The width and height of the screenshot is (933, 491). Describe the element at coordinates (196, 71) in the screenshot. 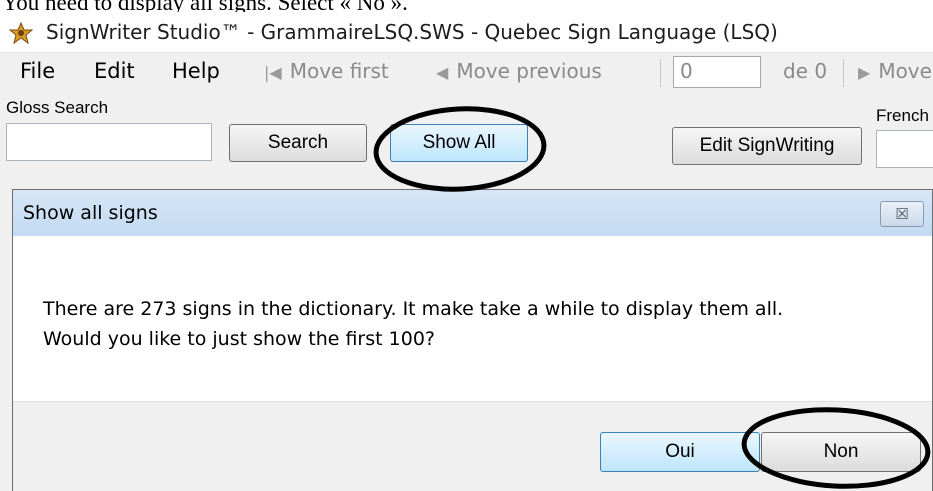

I see `menu-help: Help` at that location.